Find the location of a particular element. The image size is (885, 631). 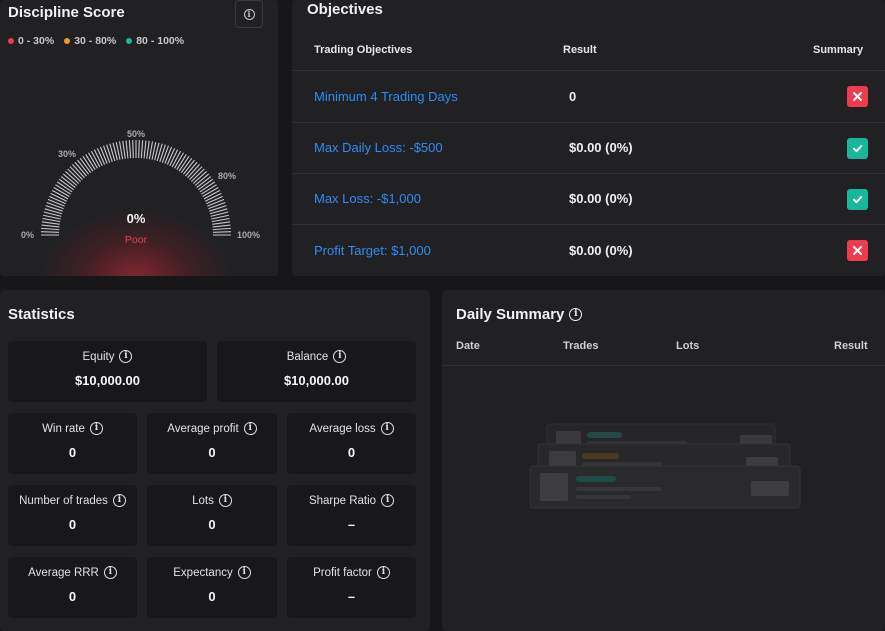

stat-card-average-loss: Average loss i 0 is located at coordinates (351, 443).